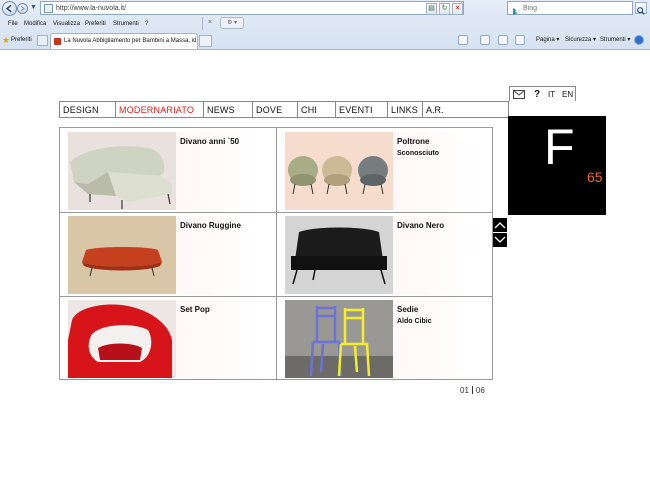  I want to click on nav-links: LINKS, so click(405, 109).